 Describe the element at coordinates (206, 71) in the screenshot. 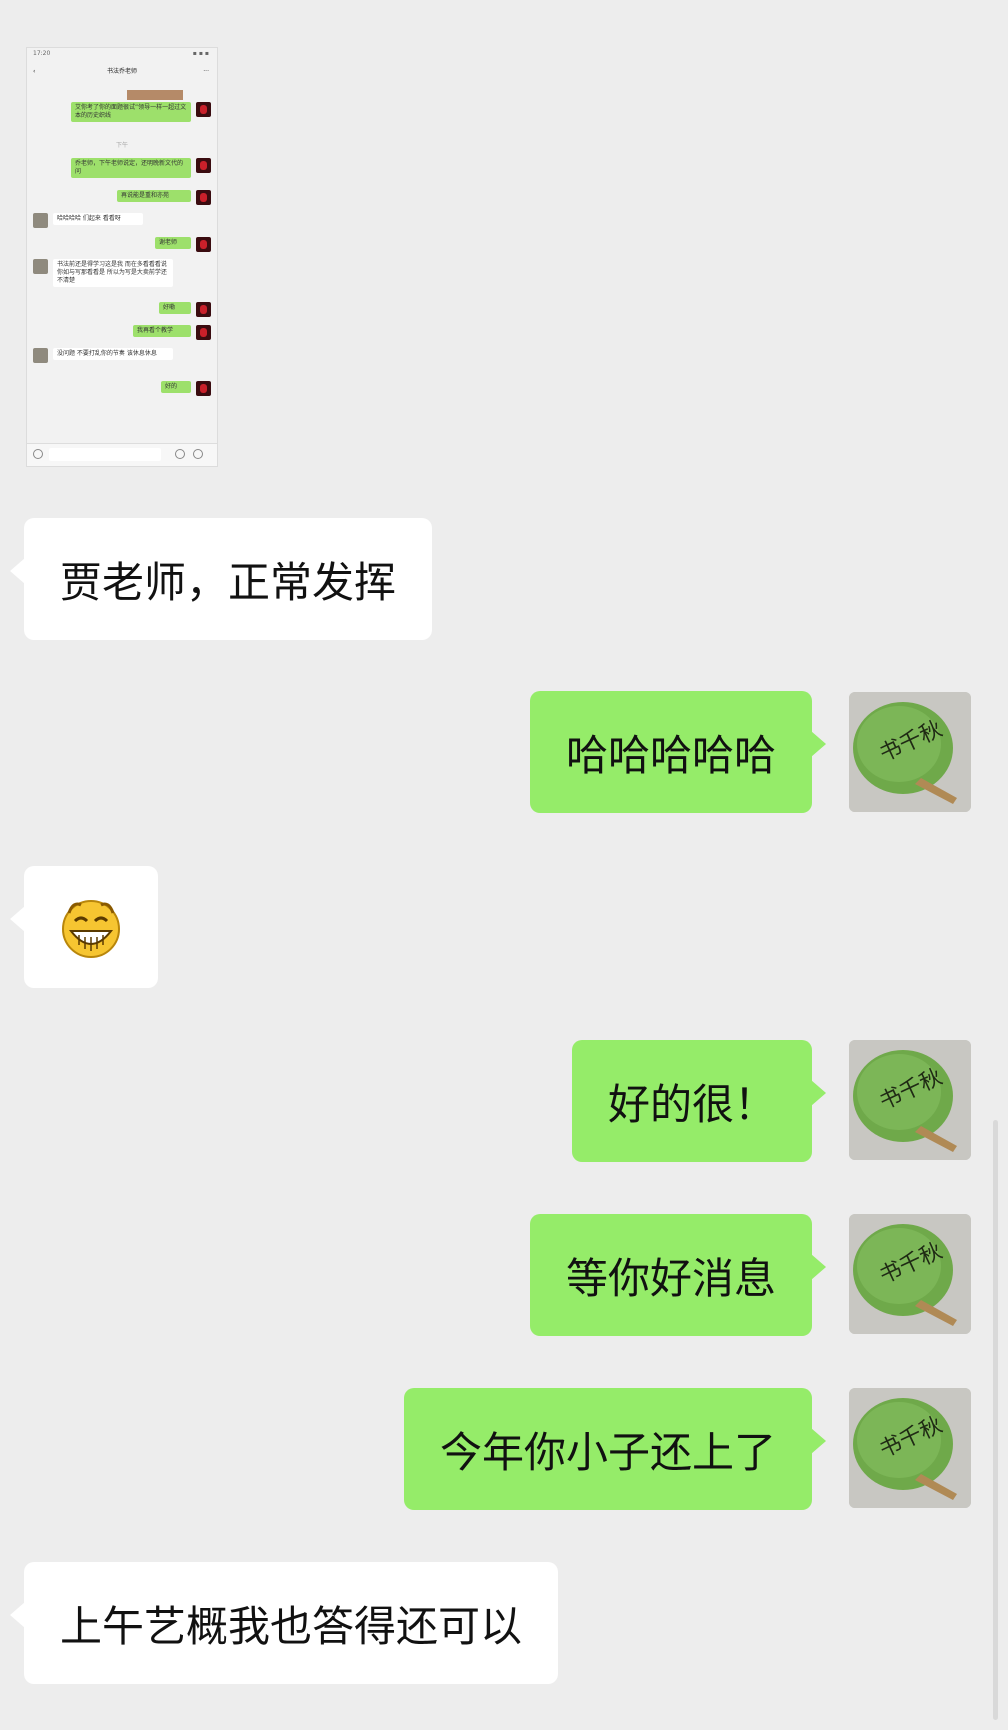

I see `more-icon: ···` at that location.